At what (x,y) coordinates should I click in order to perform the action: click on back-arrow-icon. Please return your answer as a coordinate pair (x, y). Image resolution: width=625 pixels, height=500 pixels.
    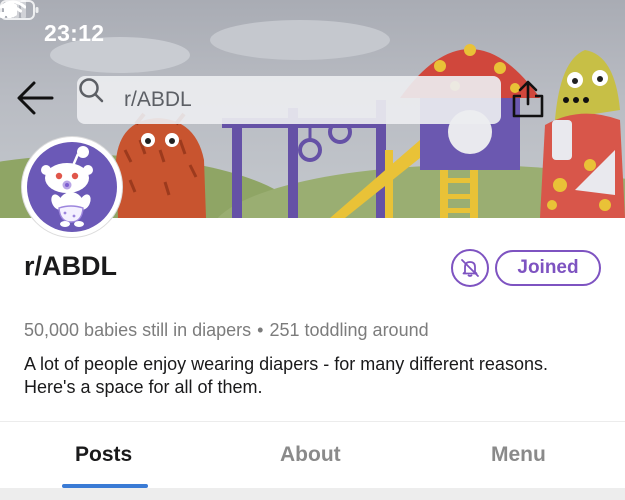
    Looking at the image, I should click on (35, 98).